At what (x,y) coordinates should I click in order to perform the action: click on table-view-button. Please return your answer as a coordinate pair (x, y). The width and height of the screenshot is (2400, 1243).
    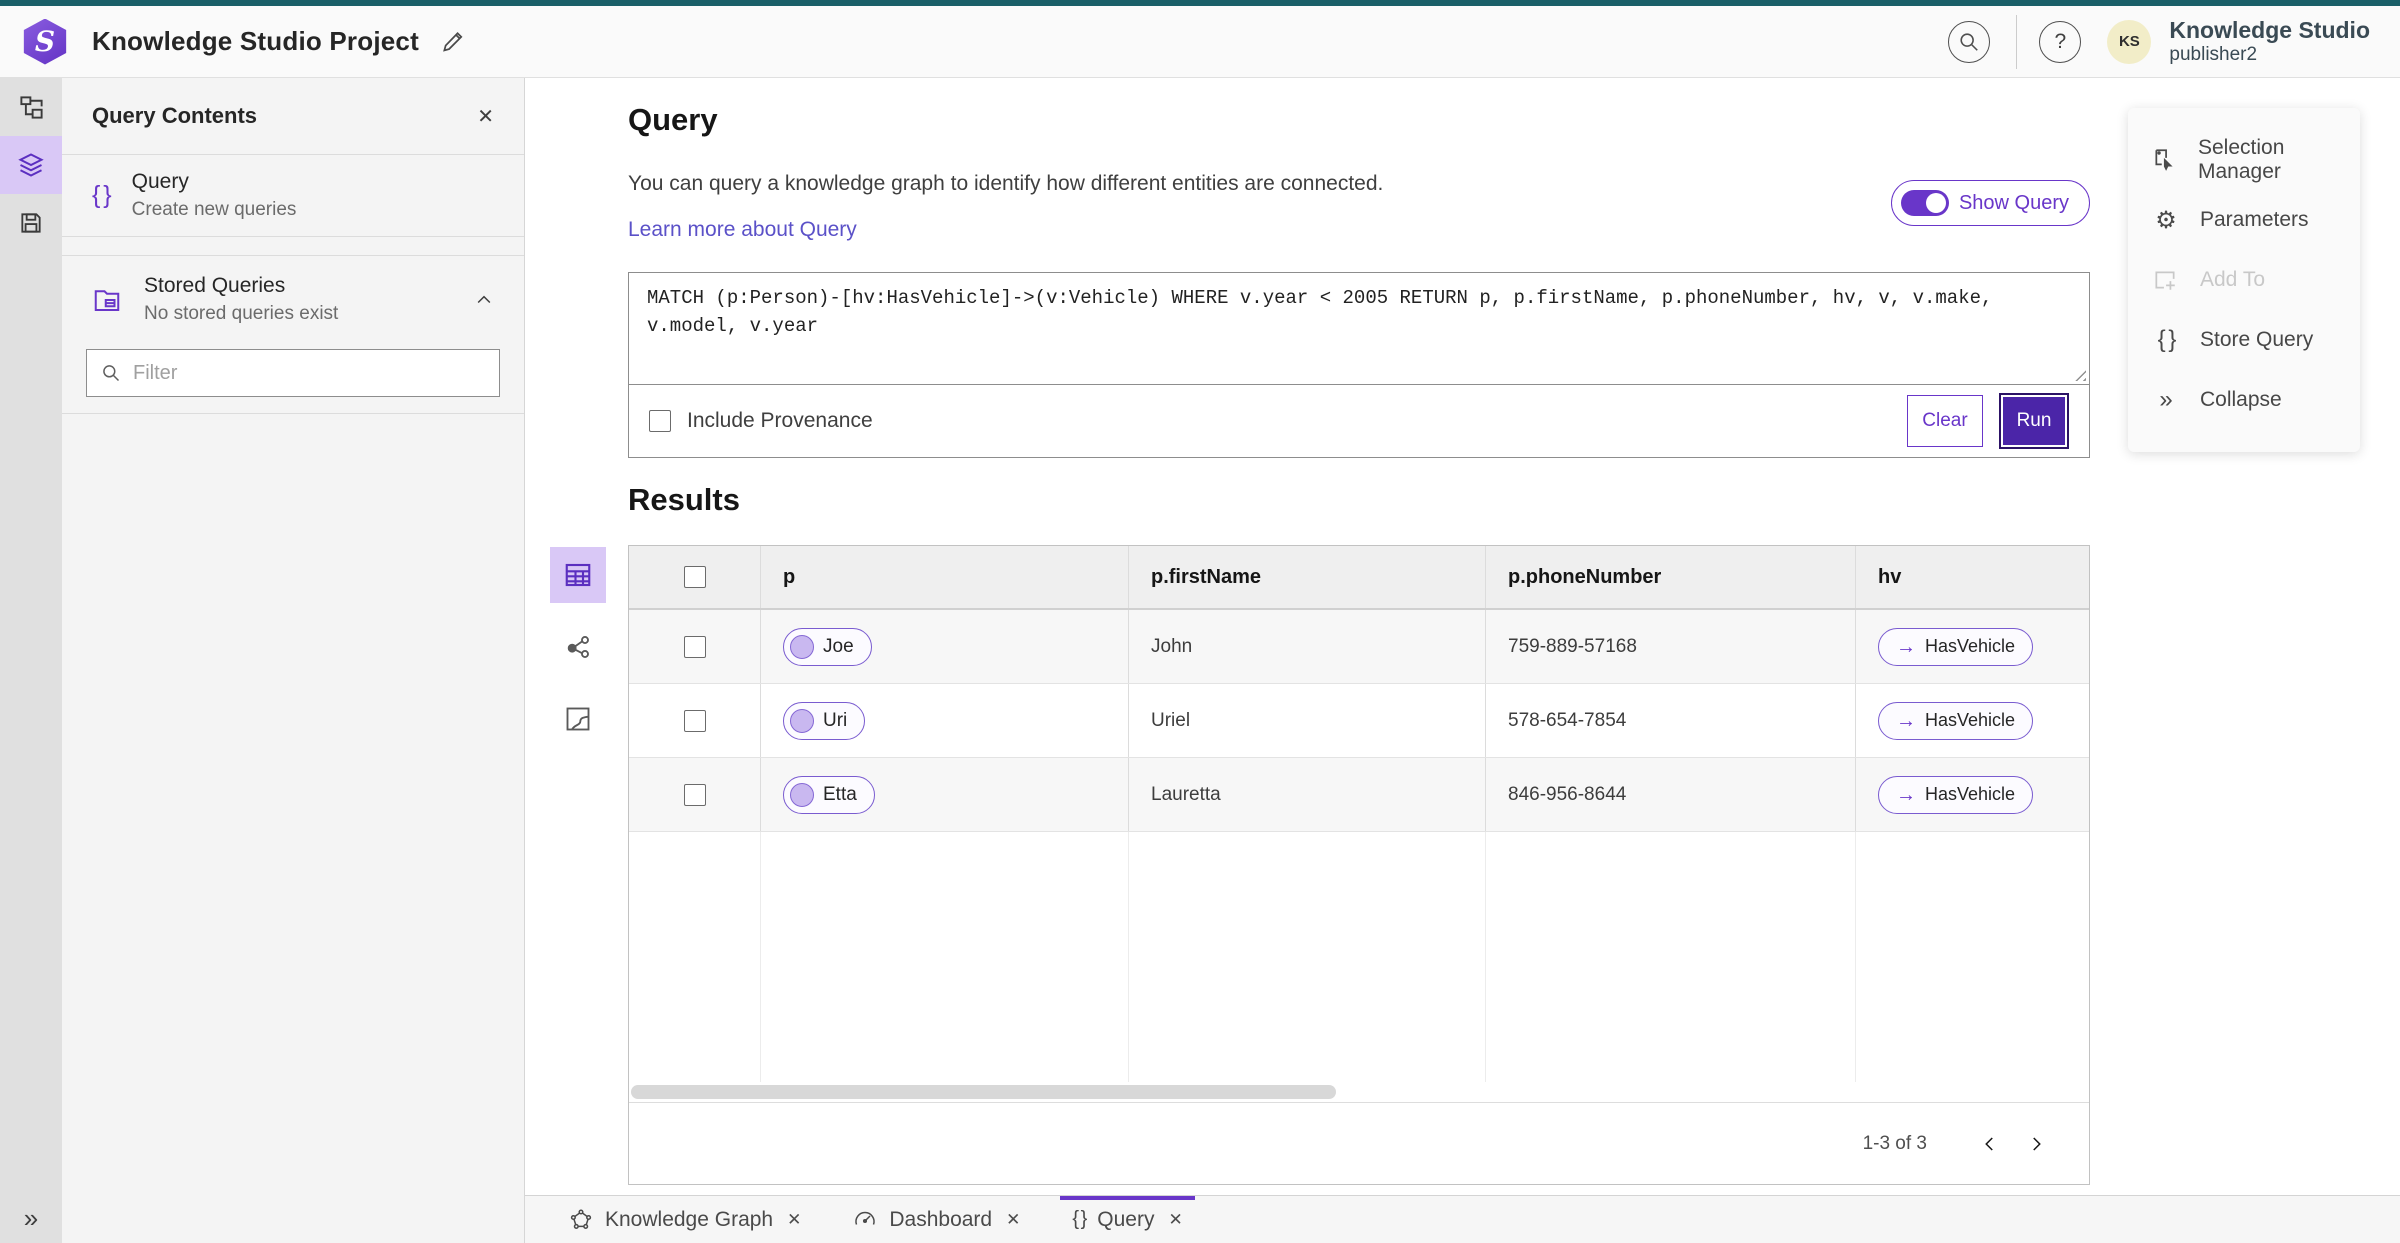
    Looking at the image, I should click on (578, 575).